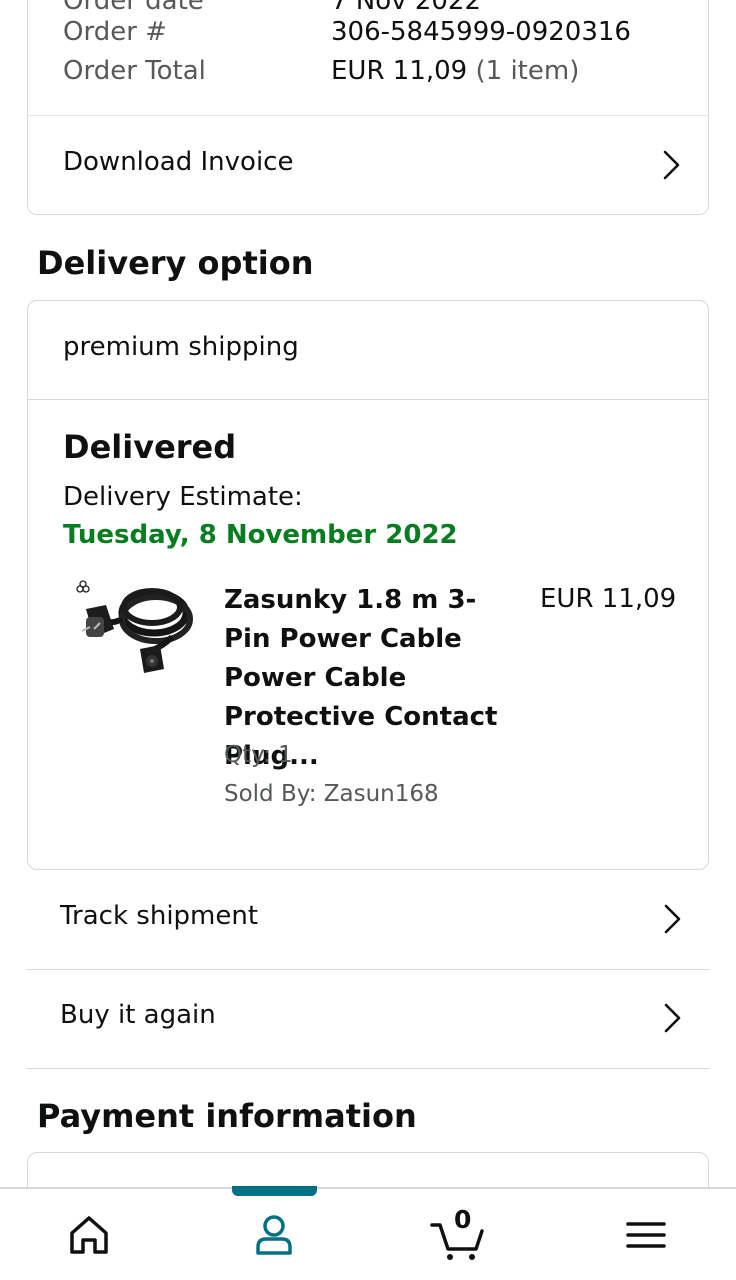 This screenshot has height=1280, width=736. What do you see at coordinates (178, 162) in the screenshot?
I see `download-invoice-label: Download Invoice` at bounding box center [178, 162].